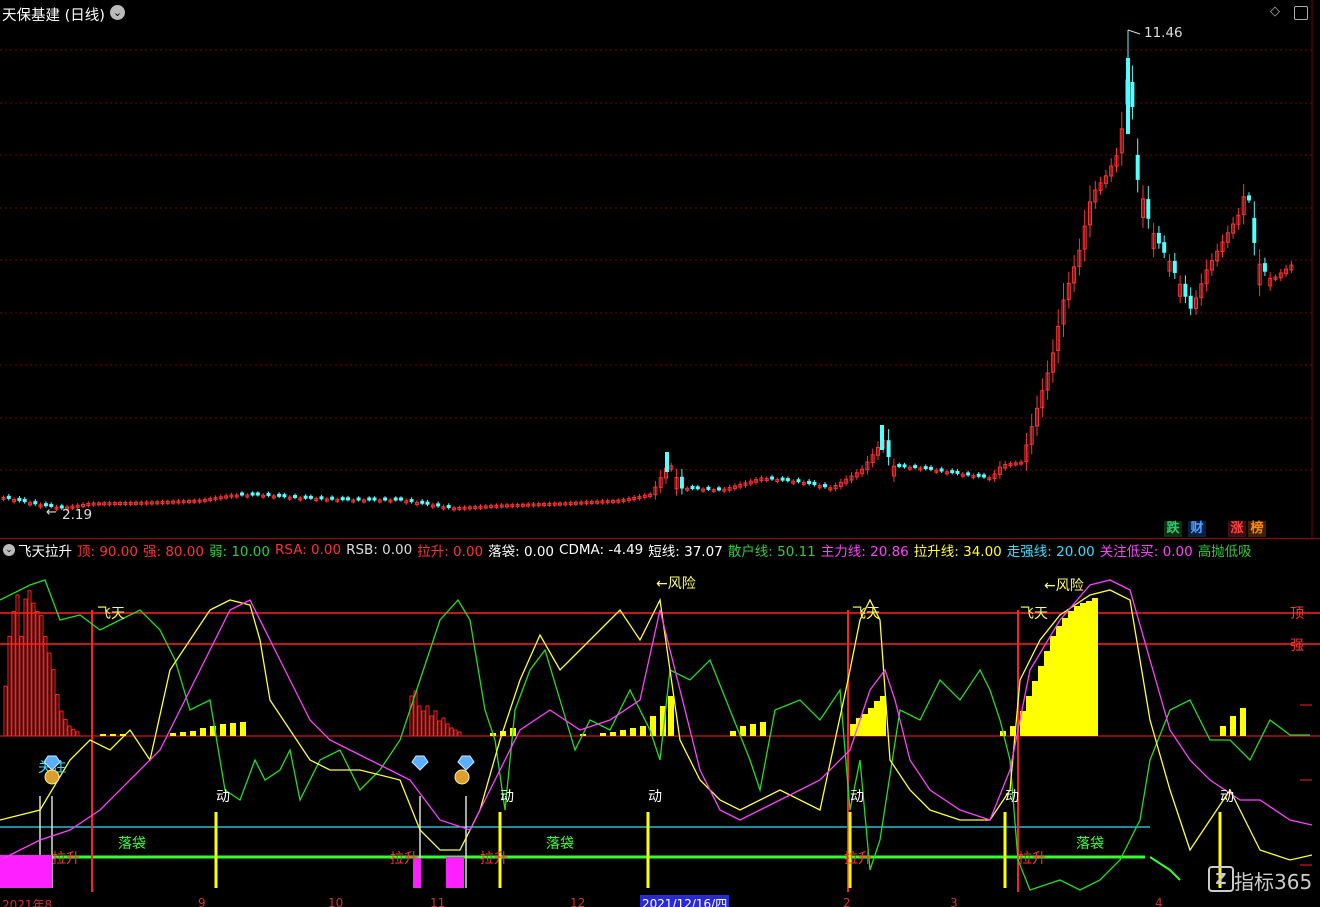  Describe the element at coordinates (52, 777) in the screenshot. I see `money-bag-icon` at that location.